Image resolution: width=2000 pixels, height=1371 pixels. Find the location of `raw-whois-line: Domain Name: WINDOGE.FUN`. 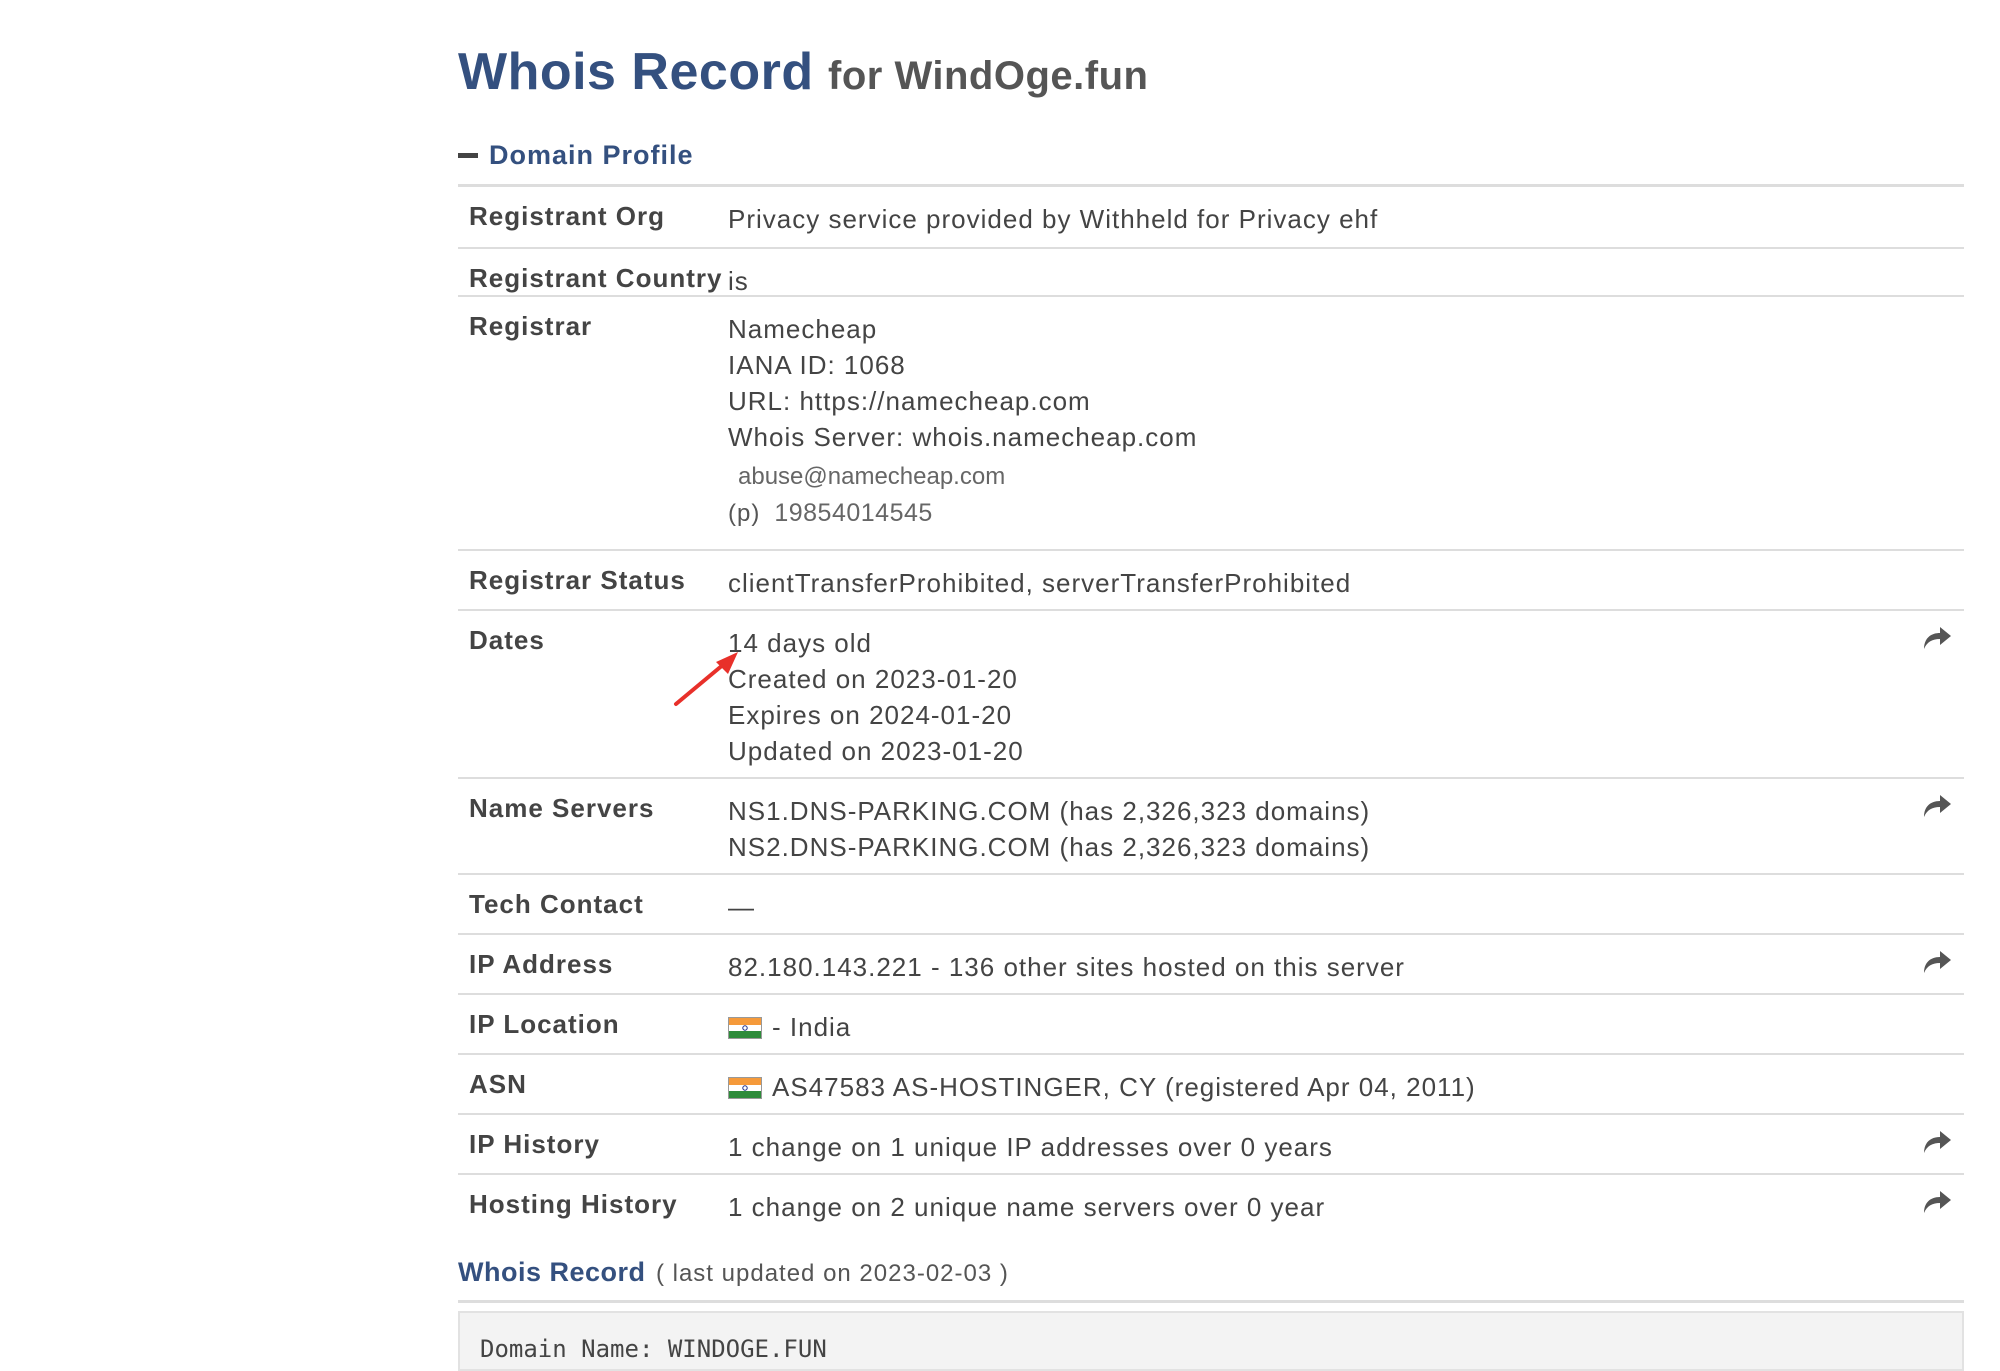

raw-whois-line: Domain Name: WINDOGE.FUN is located at coordinates (653, 1349).